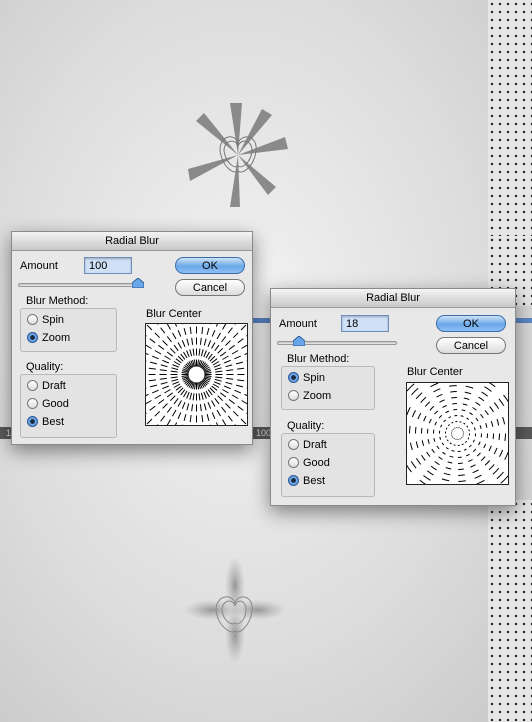  I want to click on zoom-blur-pattern, so click(196, 374).